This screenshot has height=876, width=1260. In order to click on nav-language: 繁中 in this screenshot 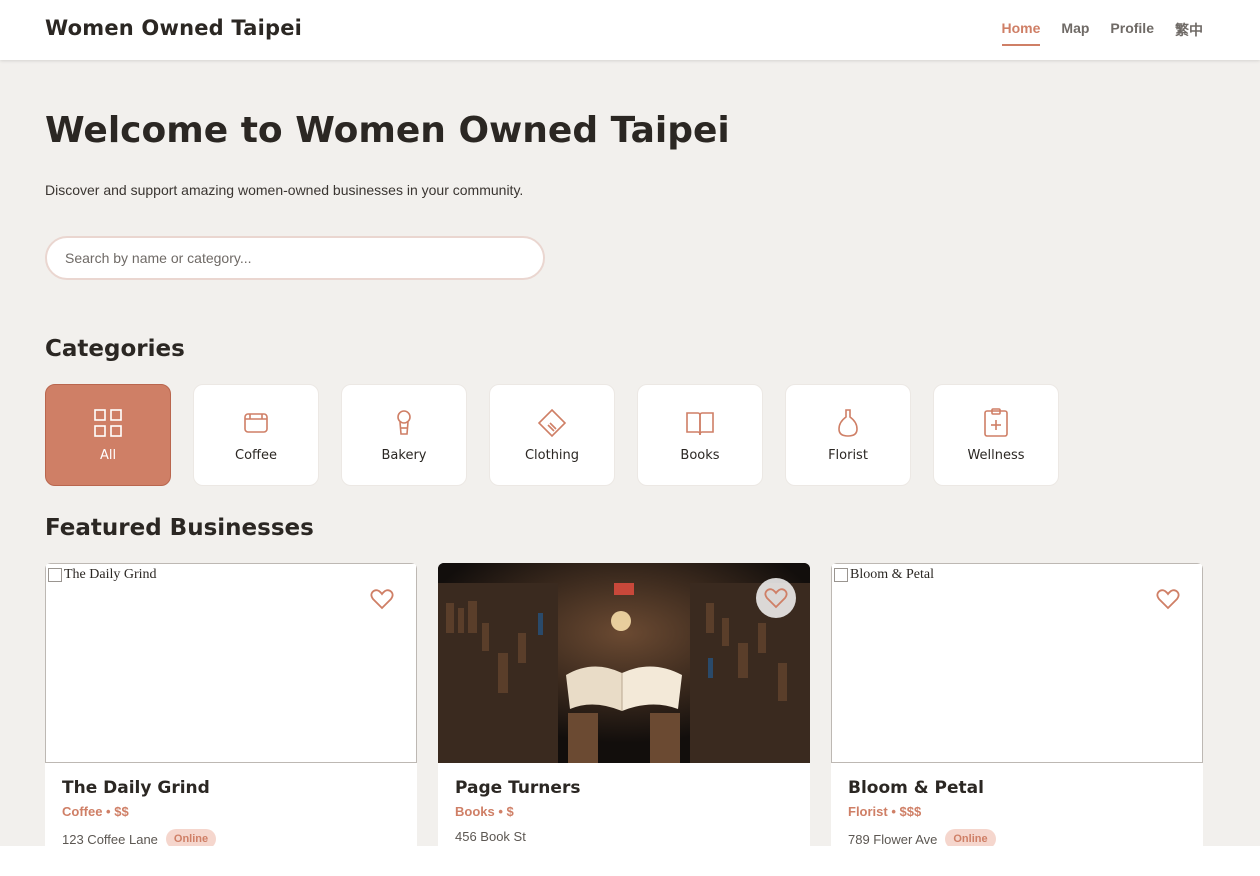, I will do `click(1189, 33)`.